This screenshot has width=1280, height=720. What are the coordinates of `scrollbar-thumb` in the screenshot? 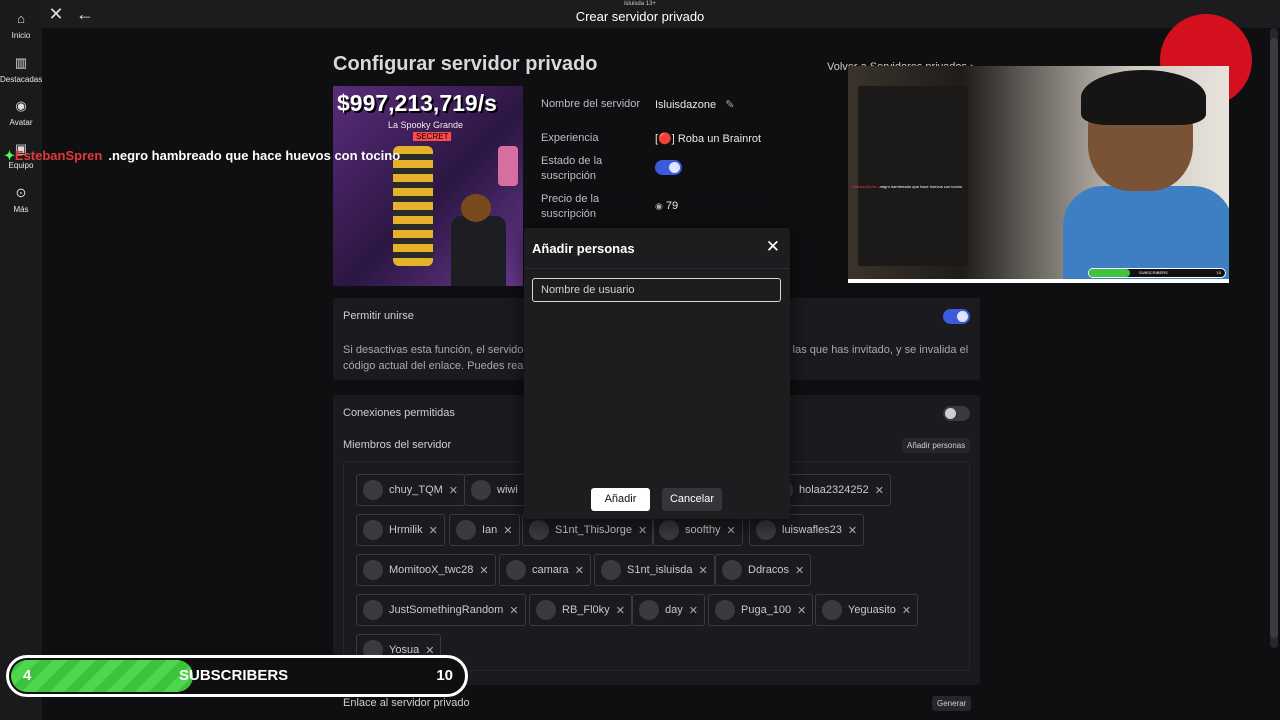 It's located at (1274, 338).